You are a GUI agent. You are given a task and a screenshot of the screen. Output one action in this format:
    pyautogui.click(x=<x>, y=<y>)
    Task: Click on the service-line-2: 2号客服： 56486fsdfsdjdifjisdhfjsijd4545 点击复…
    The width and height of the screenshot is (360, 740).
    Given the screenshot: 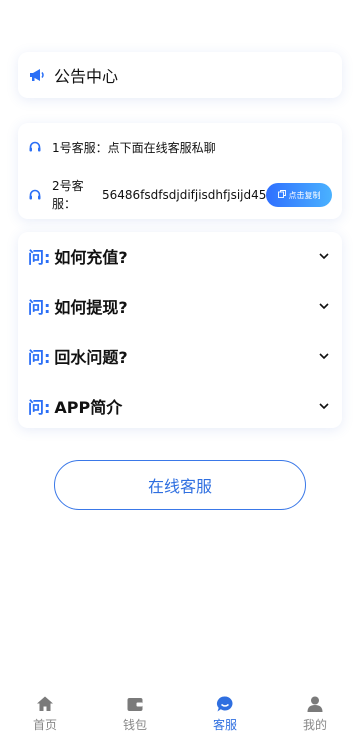 What is the action you would take?
    pyautogui.click(x=180, y=195)
    